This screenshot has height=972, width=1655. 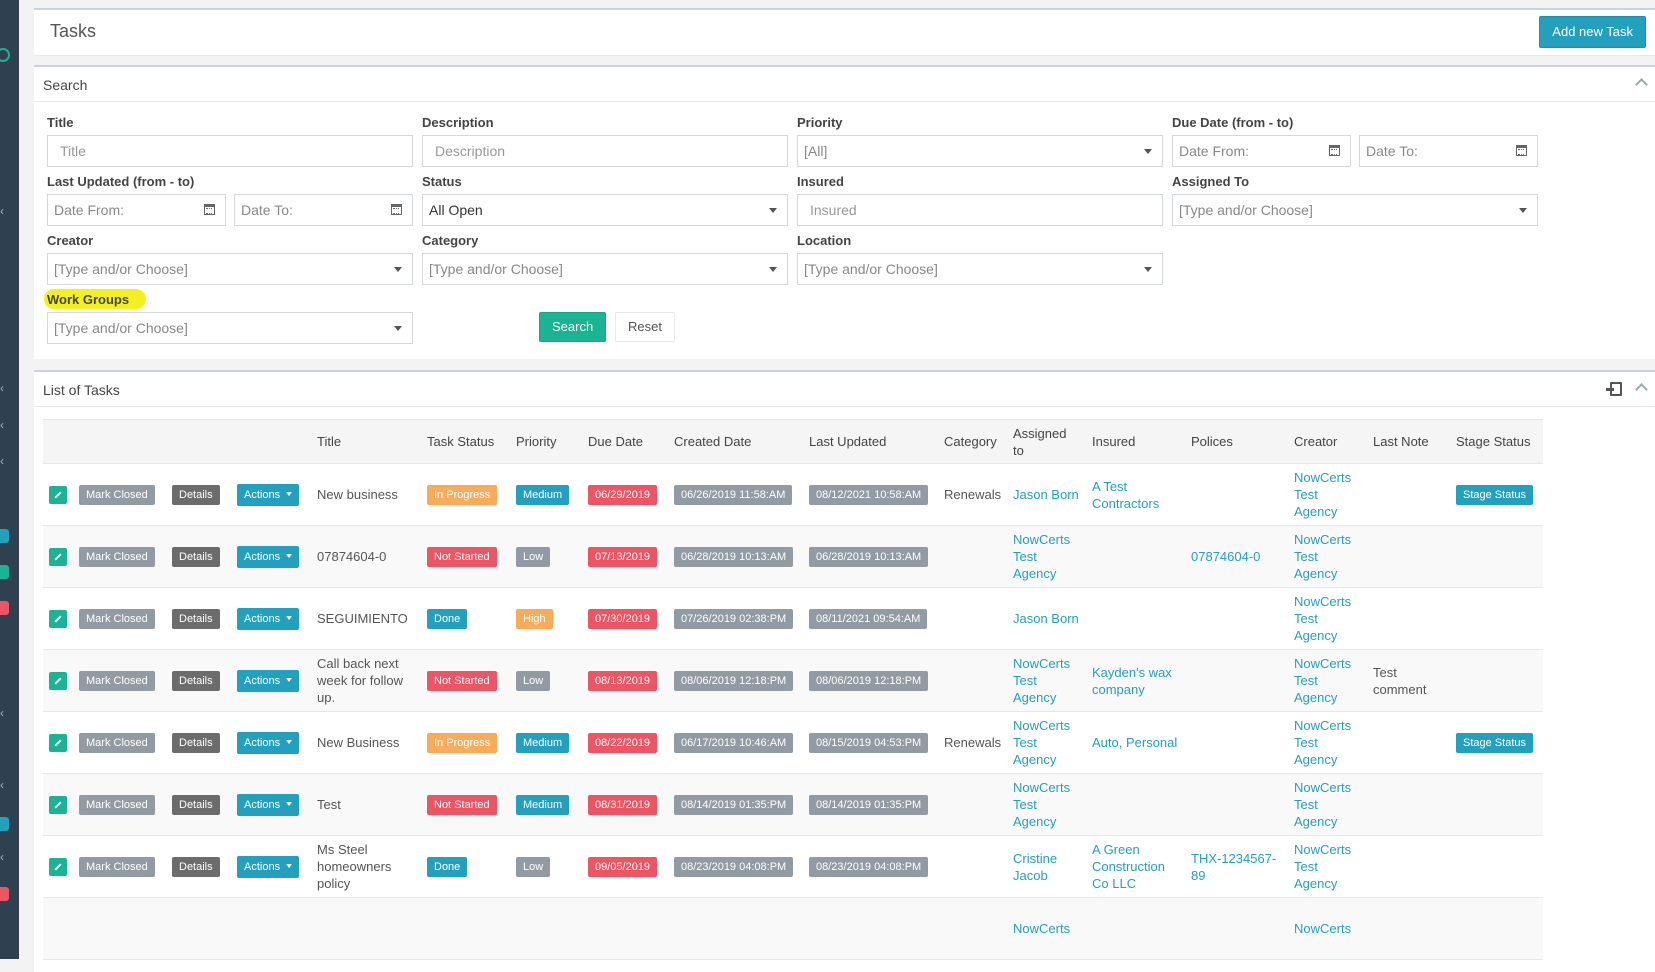 I want to click on last-updated-to-input: Date To:, so click(x=323, y=210).